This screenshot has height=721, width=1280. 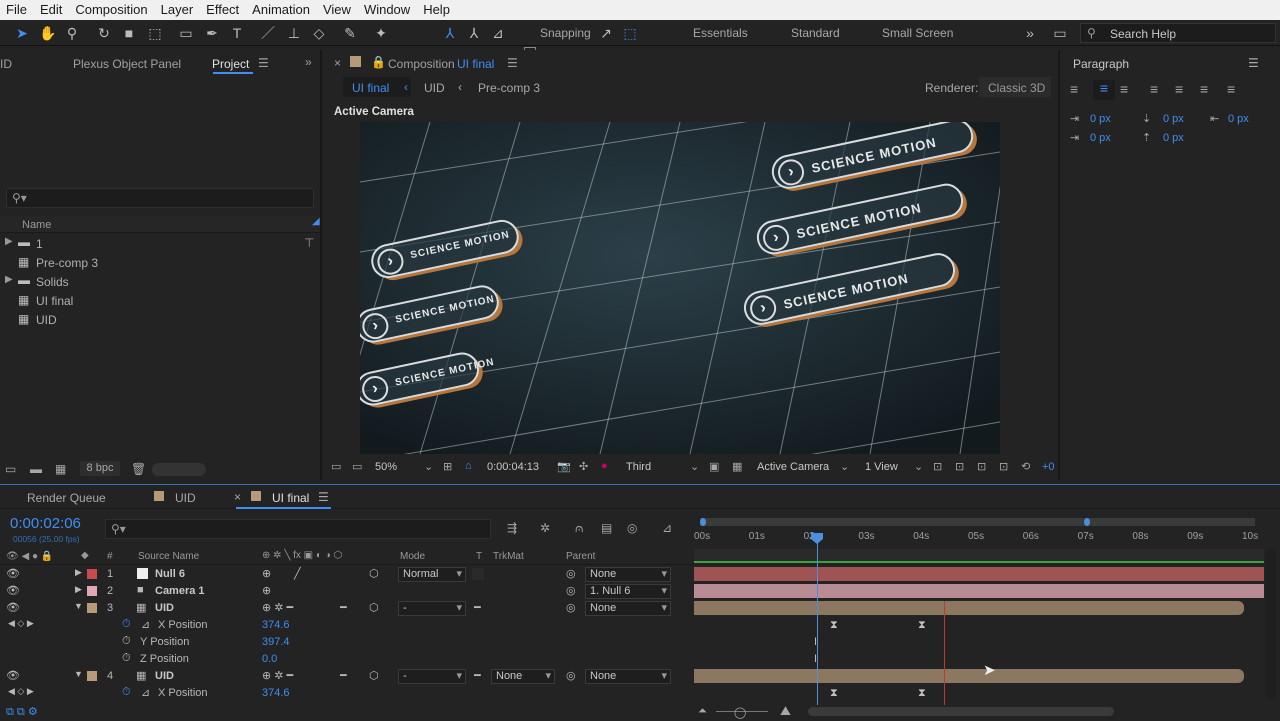 What do you see at coordinates (477, 607) in the screenshot?
I see `preserve-transparency-toggle: ━` at bounding box center [477, 607].